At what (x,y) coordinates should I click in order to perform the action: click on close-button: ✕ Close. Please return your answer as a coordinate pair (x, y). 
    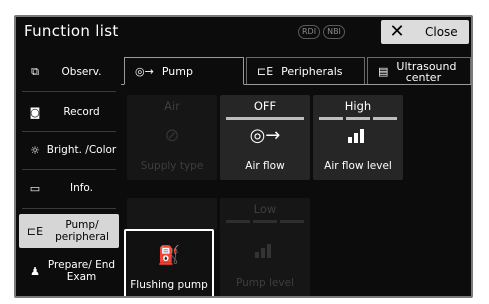
    Looking at the image, I should click on (425, 32).